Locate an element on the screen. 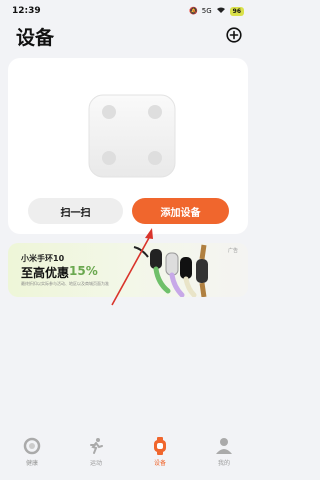 The width and height of the screenshot is (320, 480). wifi-icon is located at coordinates (221, 11).